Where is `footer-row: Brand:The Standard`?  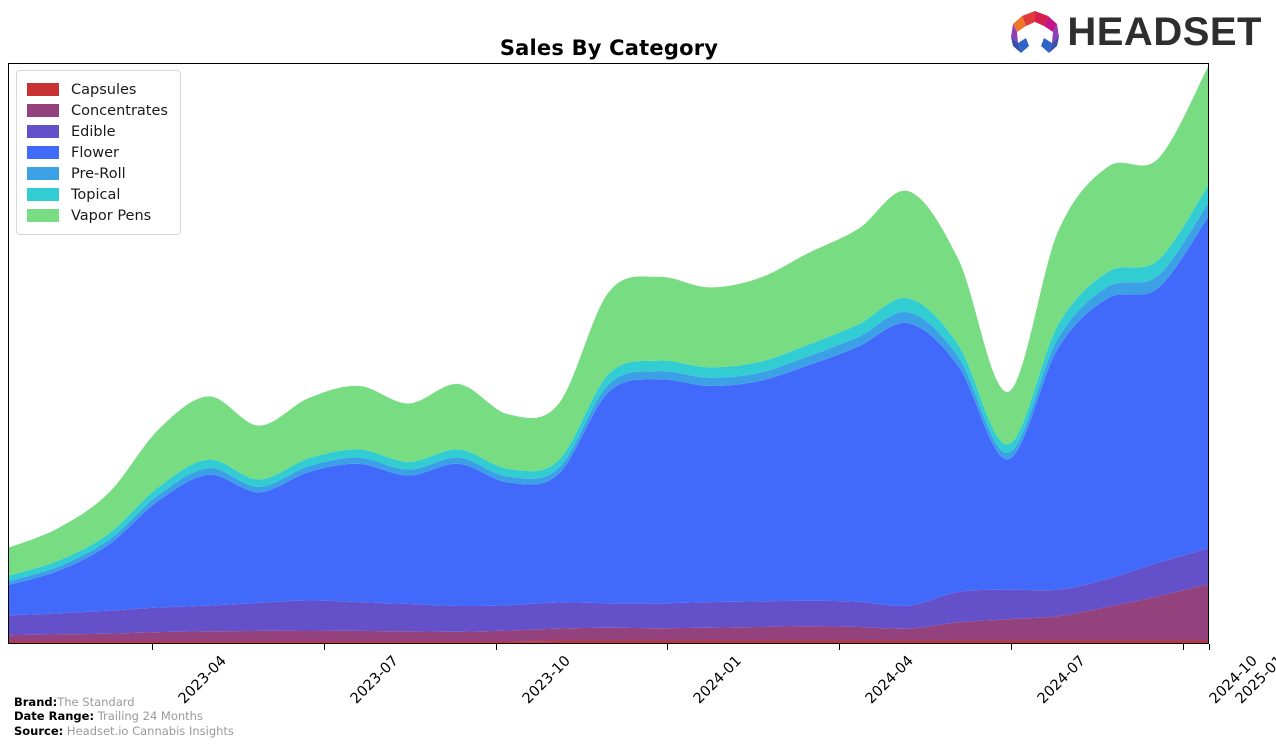
footer-row: Brand:The Standard is located at coordinates (124, 702).